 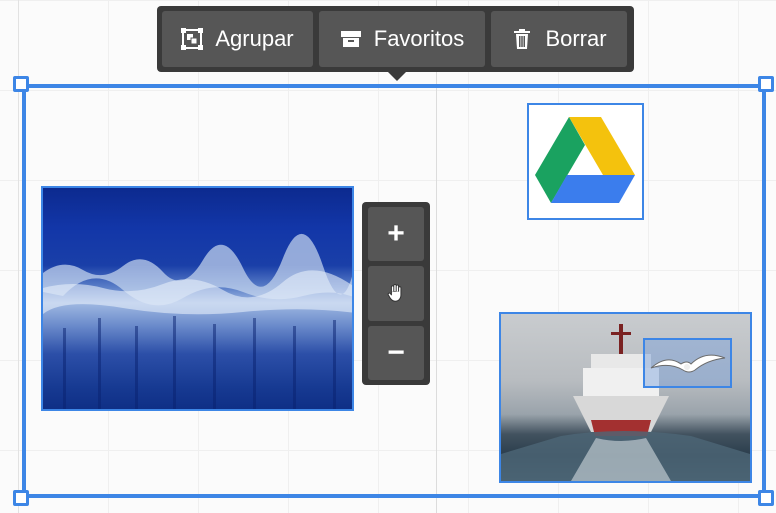 I want to click on archive-box-icon, so click(x=351, y=39).